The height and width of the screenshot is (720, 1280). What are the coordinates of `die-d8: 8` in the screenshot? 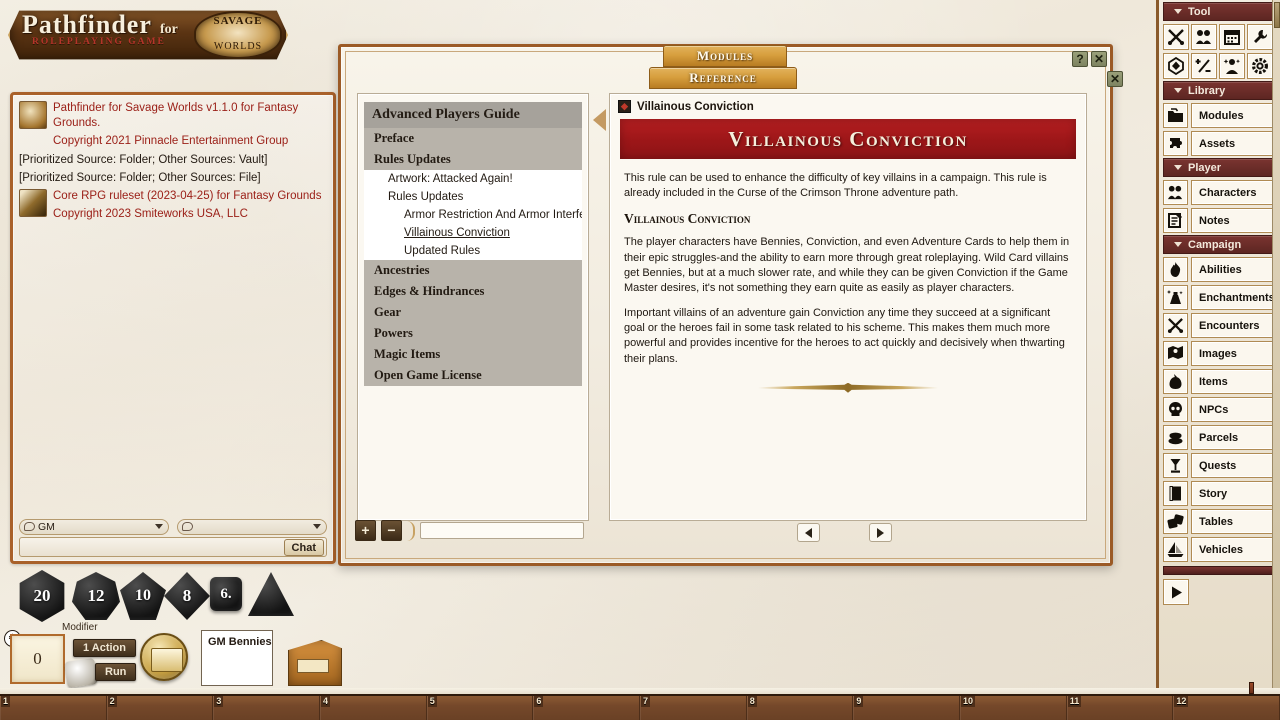 It's located at (187, 596).